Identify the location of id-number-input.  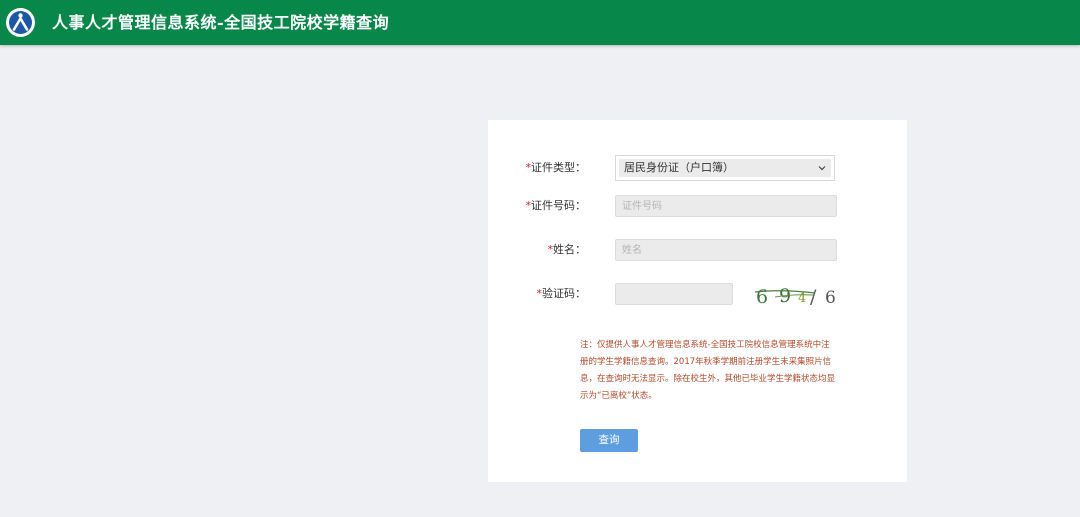
(726, 206).